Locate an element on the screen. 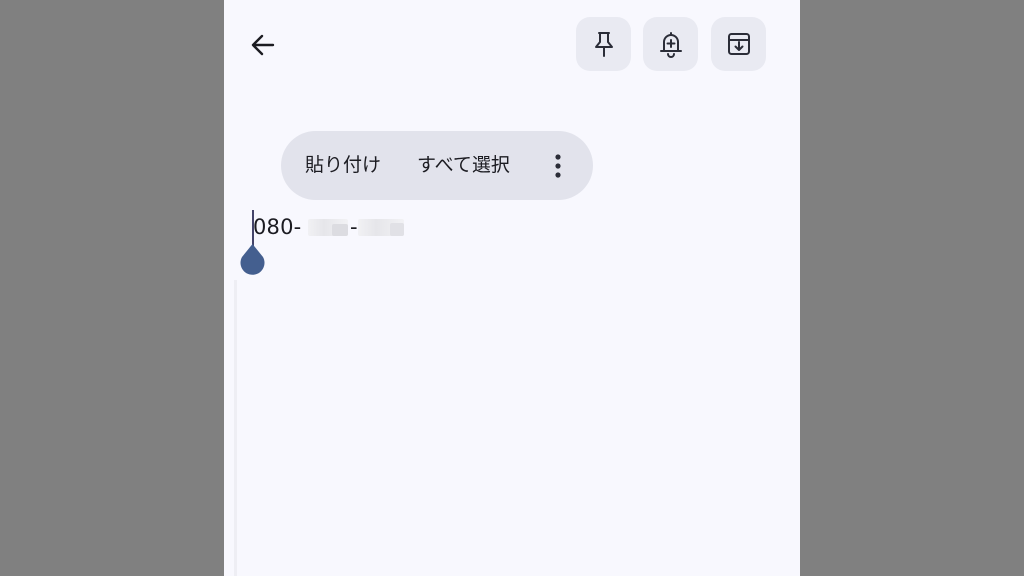 Image resolution: width=1024 pixels, height=576 pixels. note-body-field: 080- - is located at coordinates (512, 228).